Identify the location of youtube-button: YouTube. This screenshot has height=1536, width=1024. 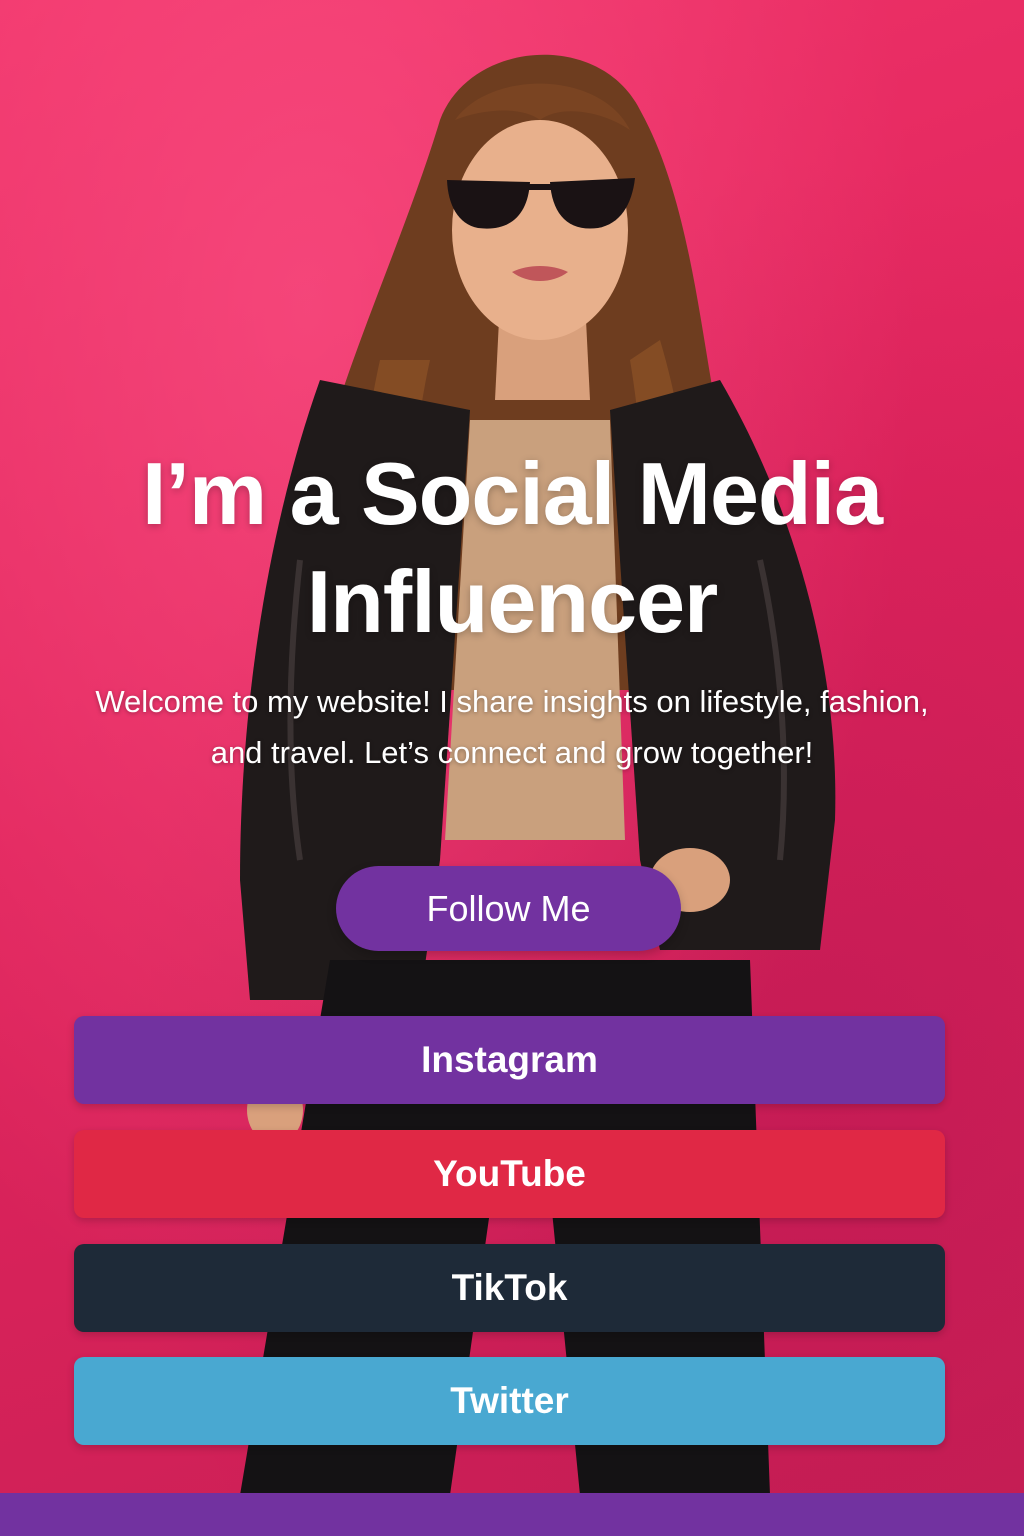
(509, 1174).